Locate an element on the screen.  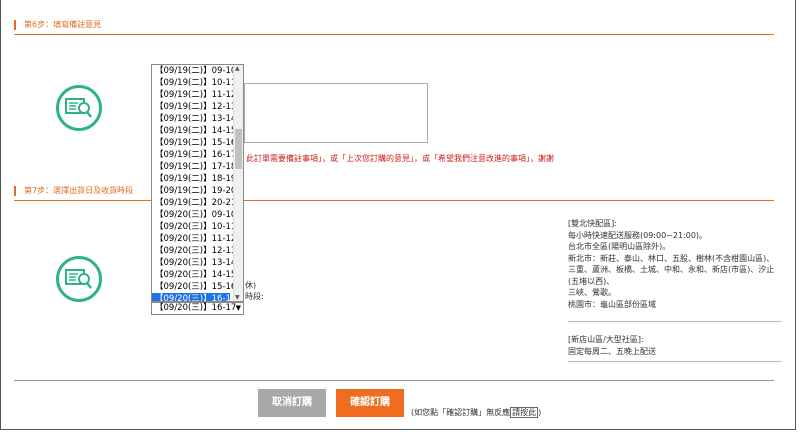
time-slot-option: 【09/19(二)】15-16 is located at coordinates (194, 143).